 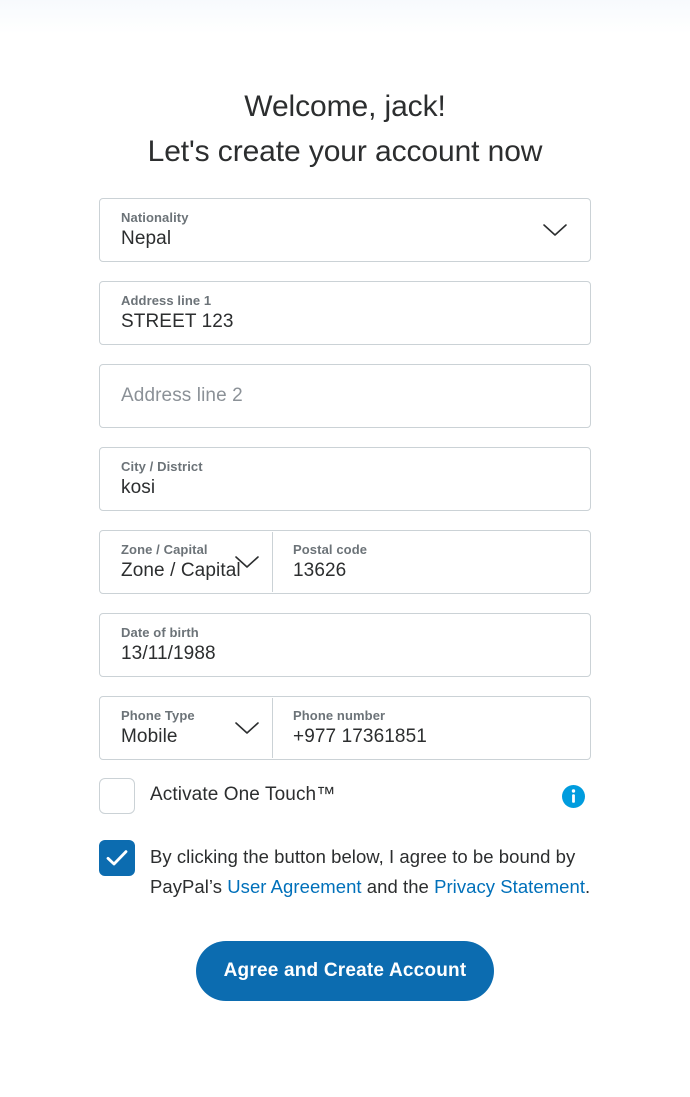 I want to click on phone-type-select: Phone Type Mobile, so click(x=186, y=728).